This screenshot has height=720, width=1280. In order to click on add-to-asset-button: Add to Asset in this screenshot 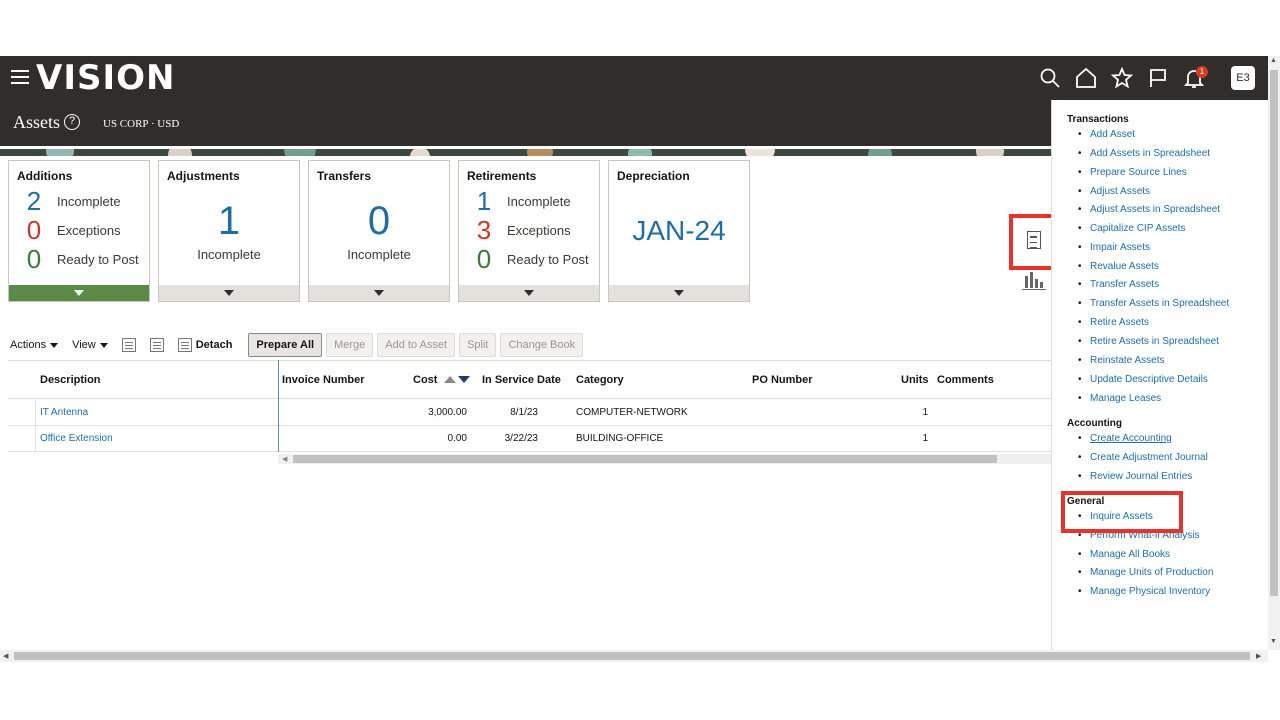, I will do `click(416, 345)`.